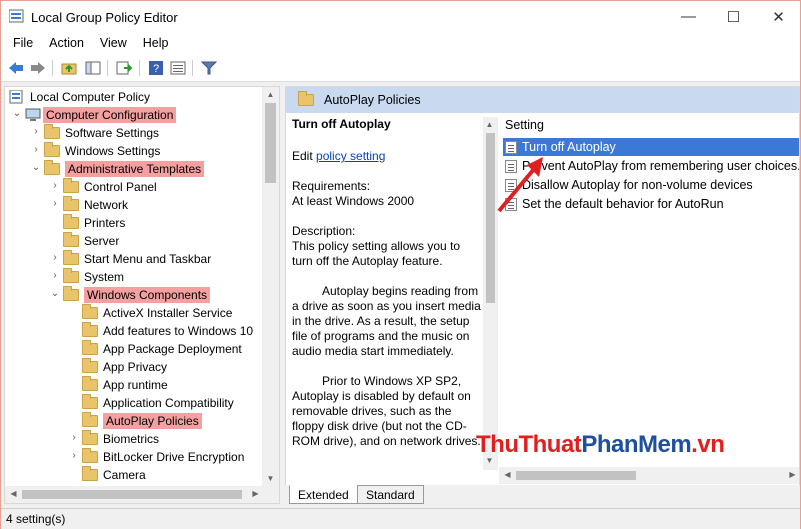 The height and width of the screenshot is (529, 801). What do you see at coordinates (649, 475) in the screenshot?
I see `settings-horizontal-scrollbar: ◀ ▶` at bounding box center [649, 475].